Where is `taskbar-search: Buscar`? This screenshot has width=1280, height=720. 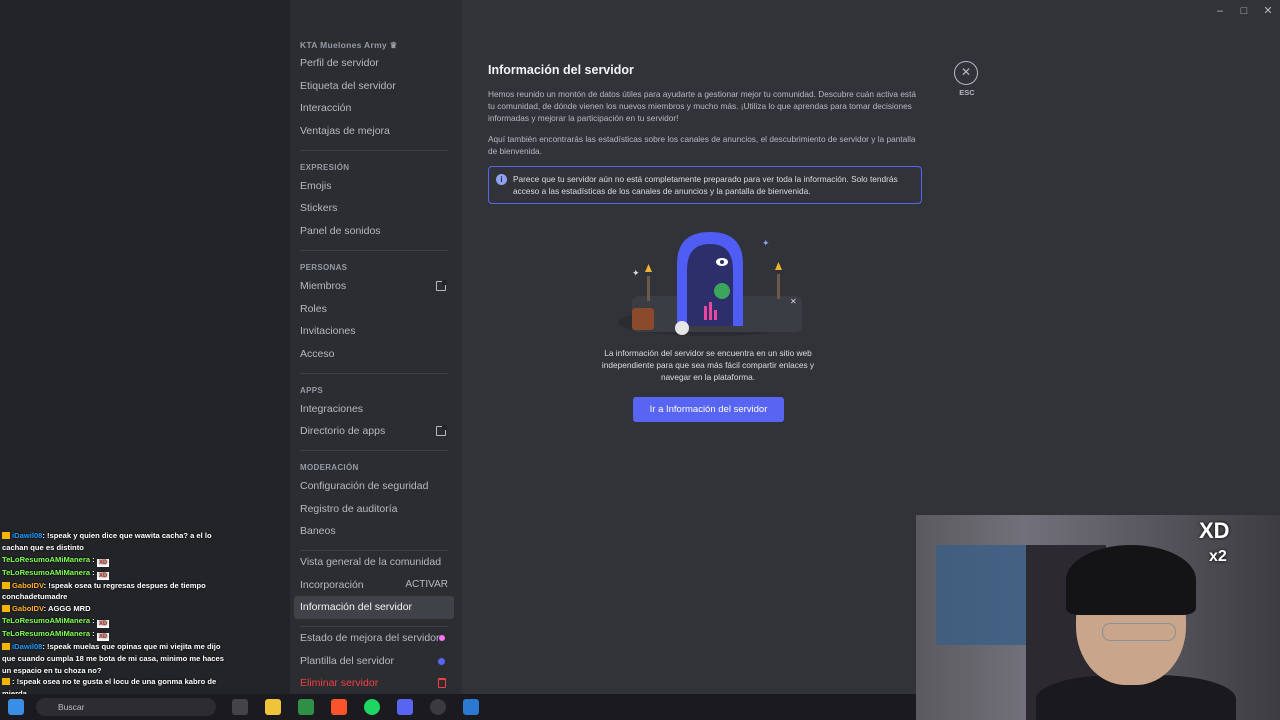 taskbar-search: Buscar is located at coordinates (126, 707).